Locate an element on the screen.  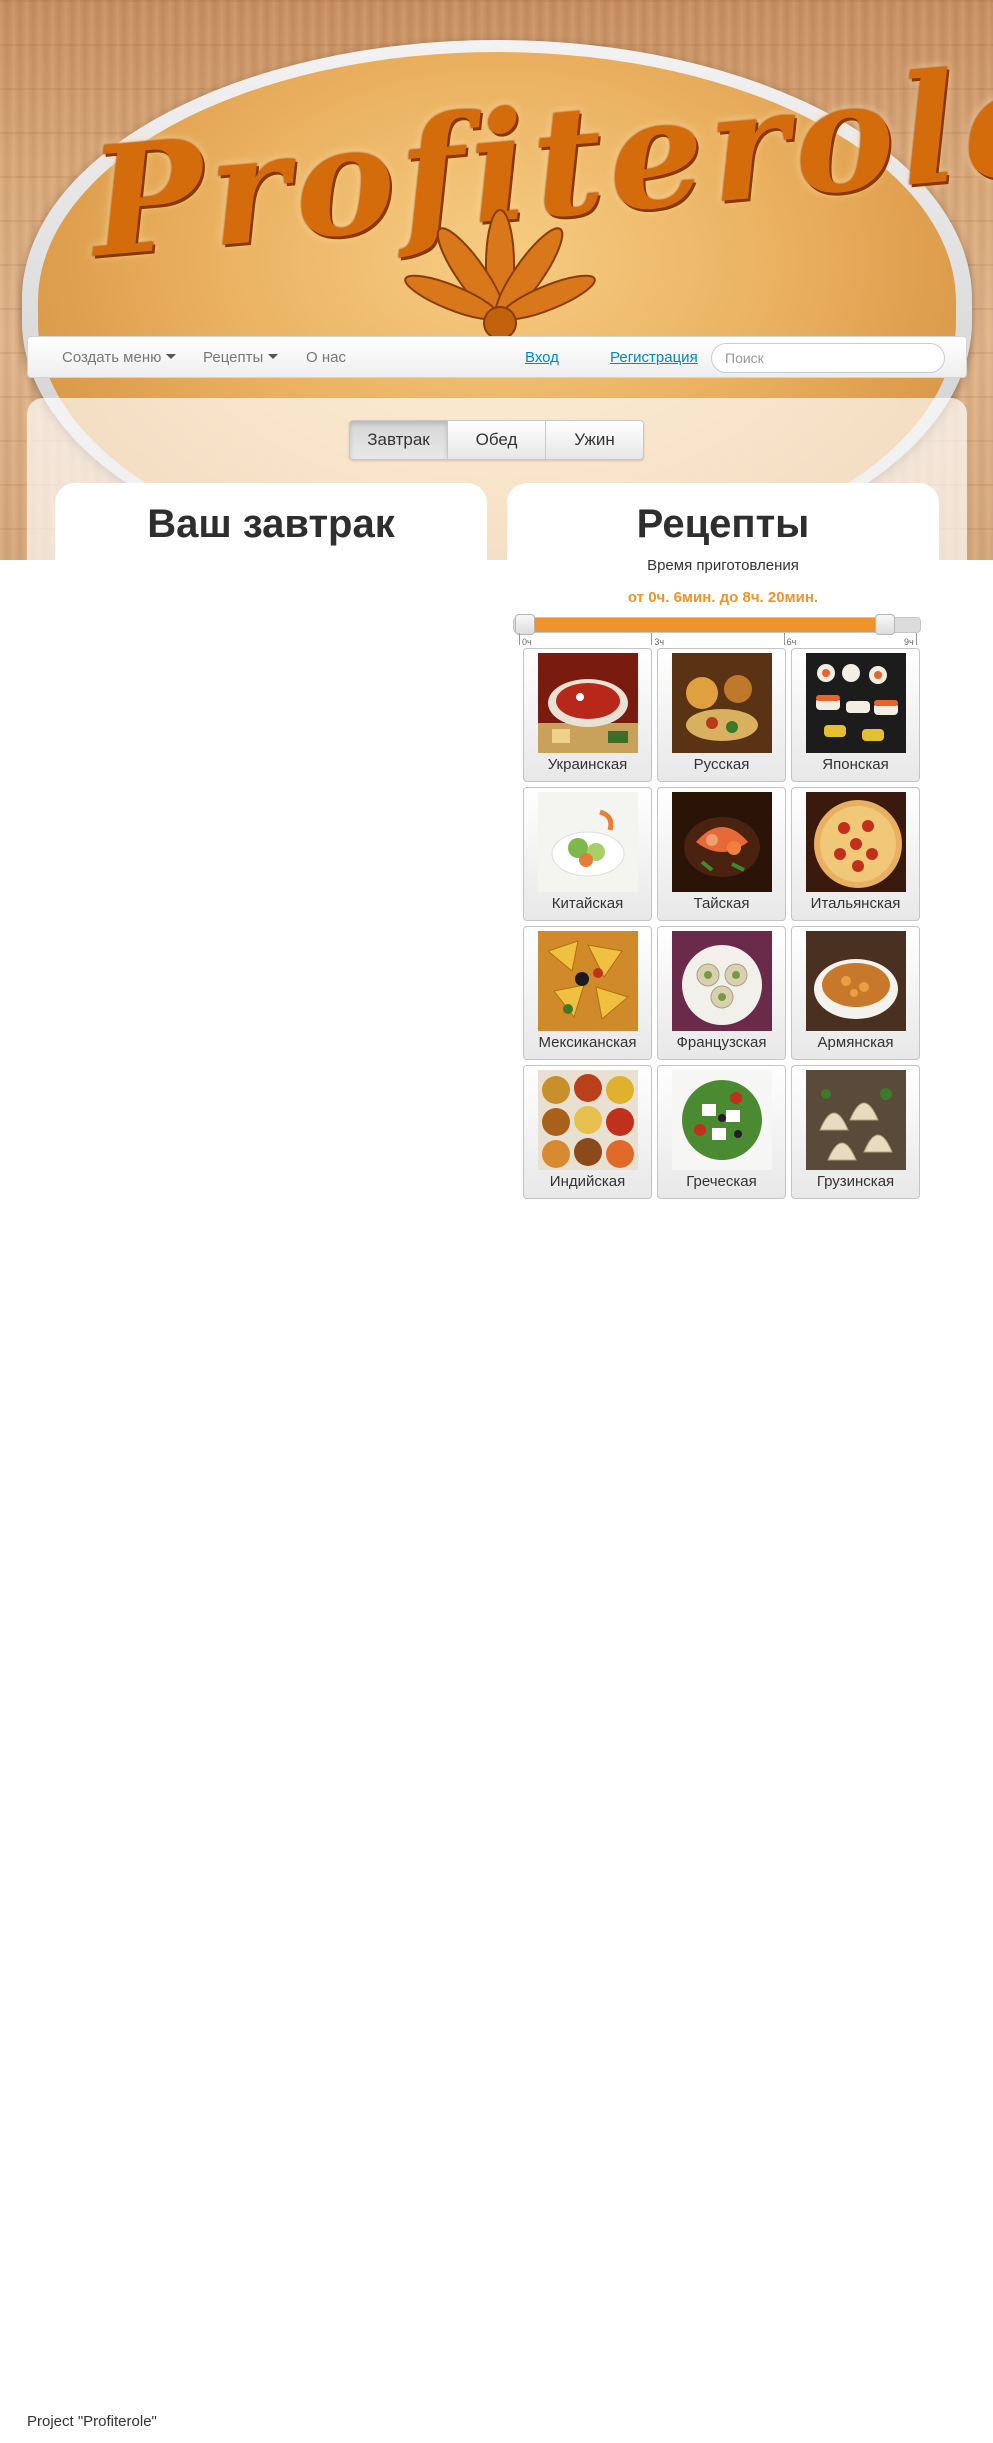
slider-scale: 0ч 3ч 6ч 9ч is located at coordinates (719, 640).